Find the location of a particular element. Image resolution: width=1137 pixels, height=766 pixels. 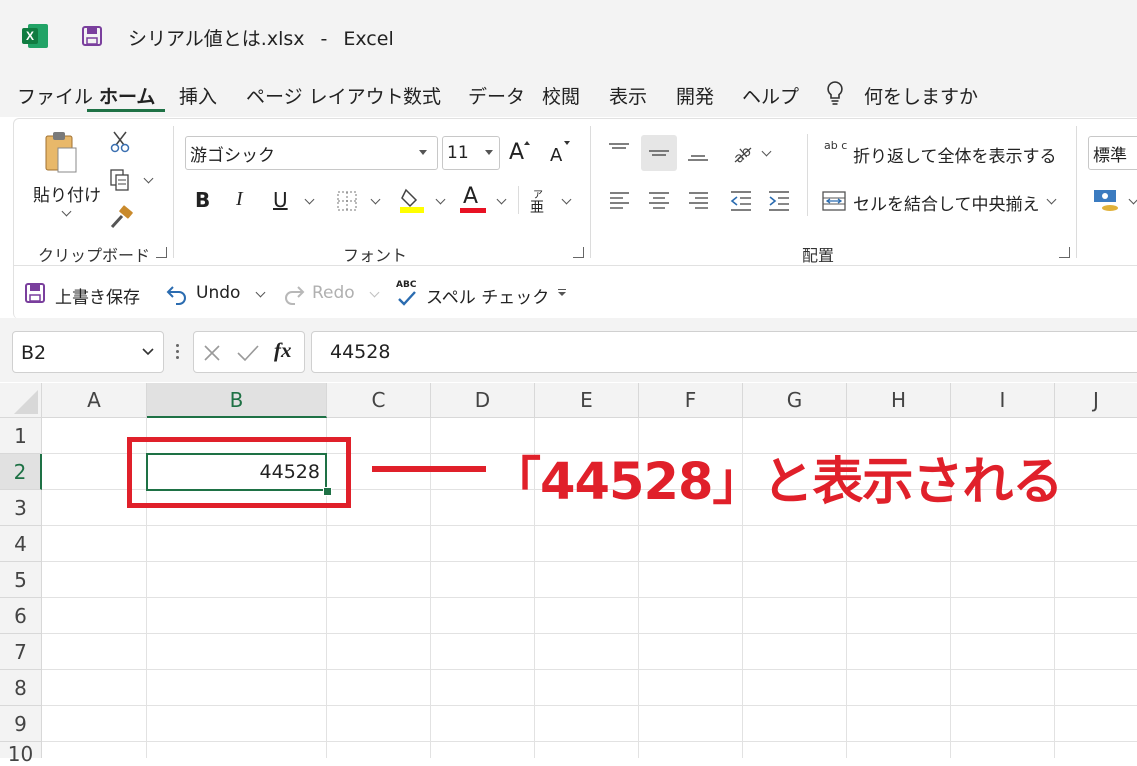

undo-icon is located at coordinates (177, 294).